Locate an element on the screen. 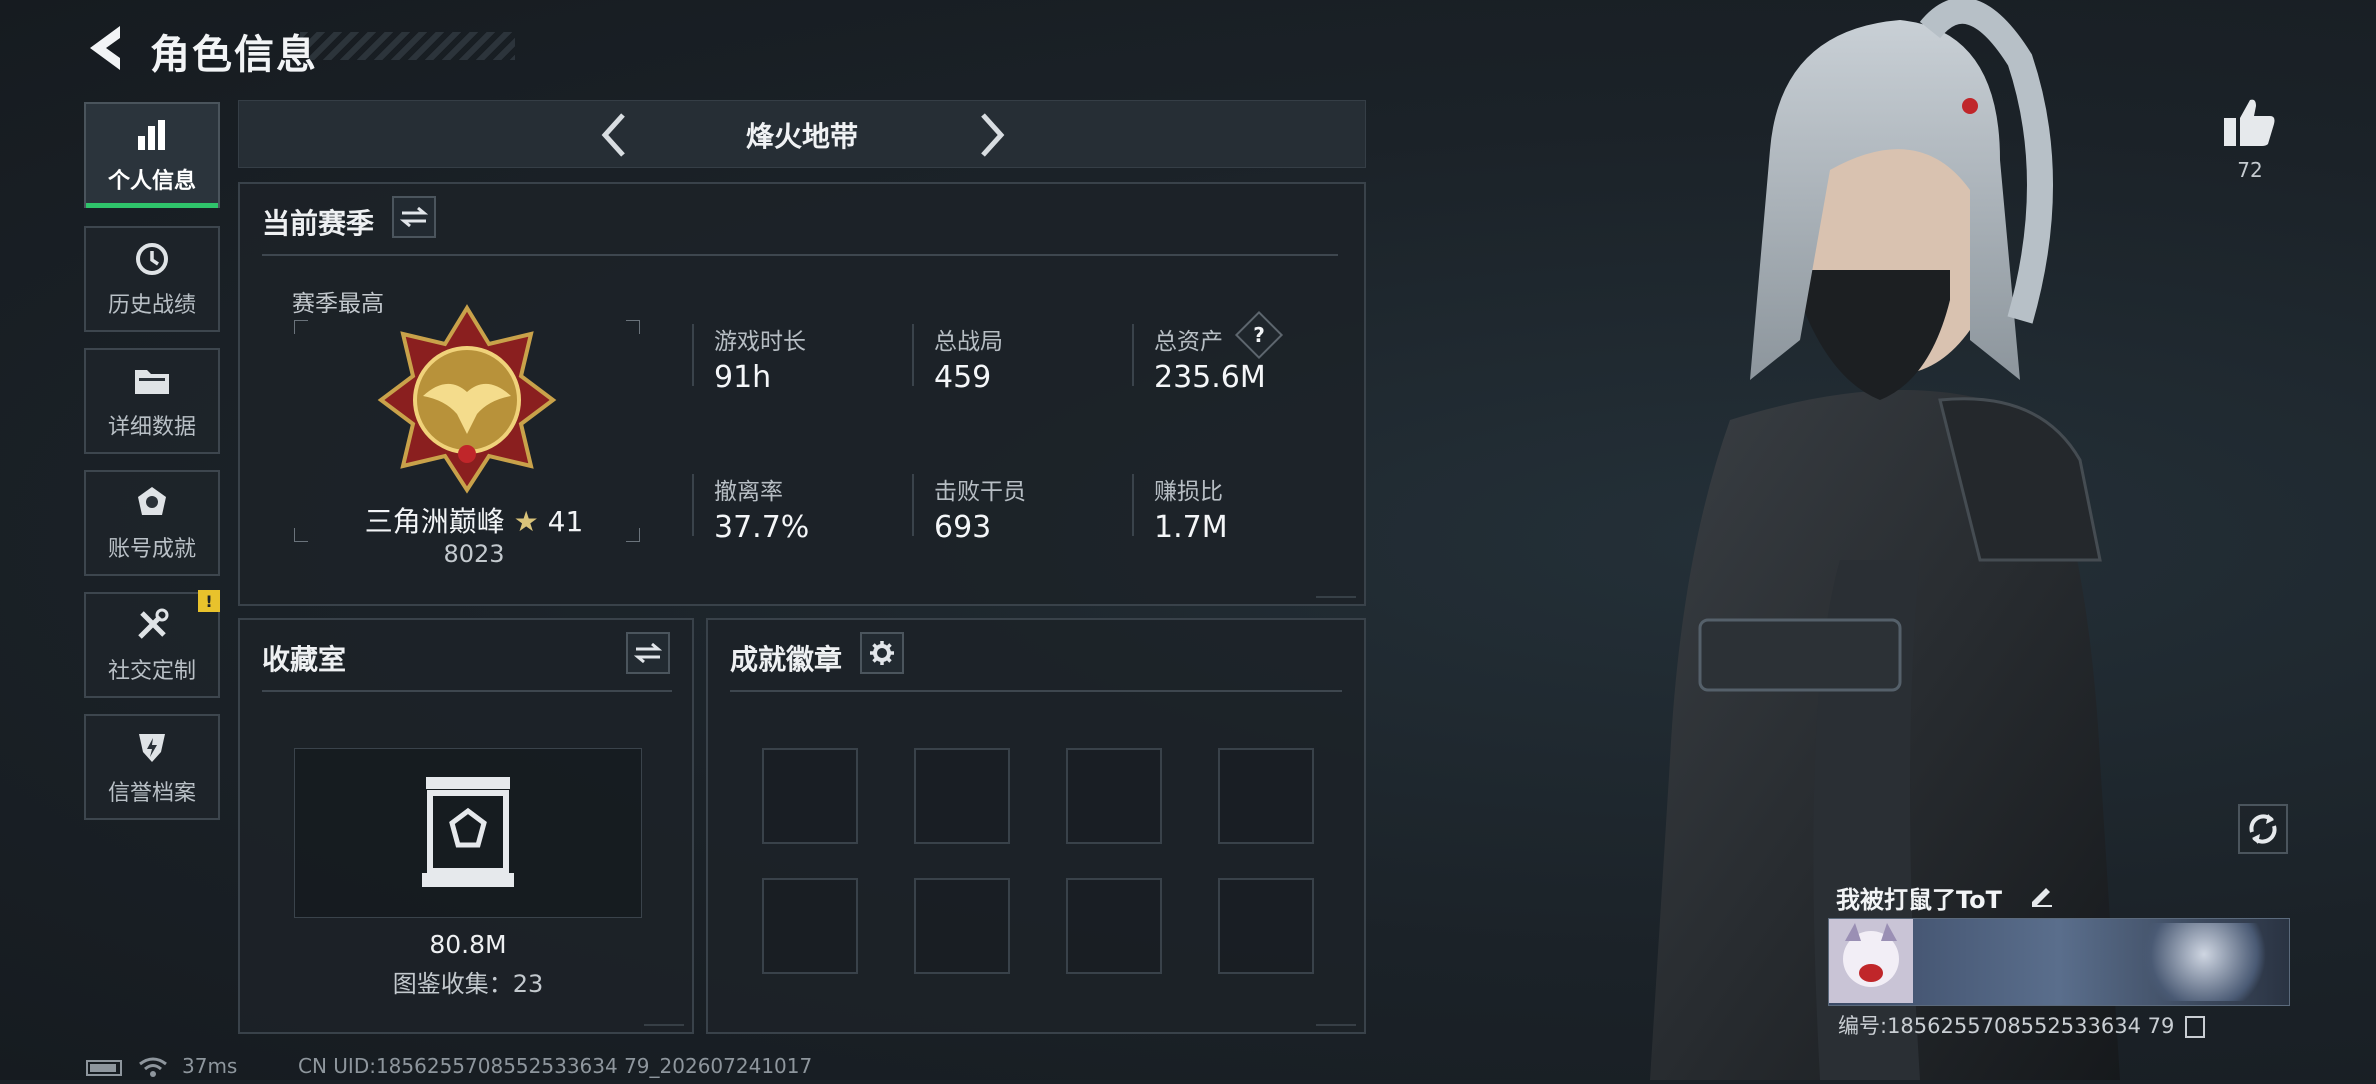 The image size is (2376, 1084). collection-panel: 收藏室 80.8M 图鉴收集：23 is located at coordinates (466, 826).